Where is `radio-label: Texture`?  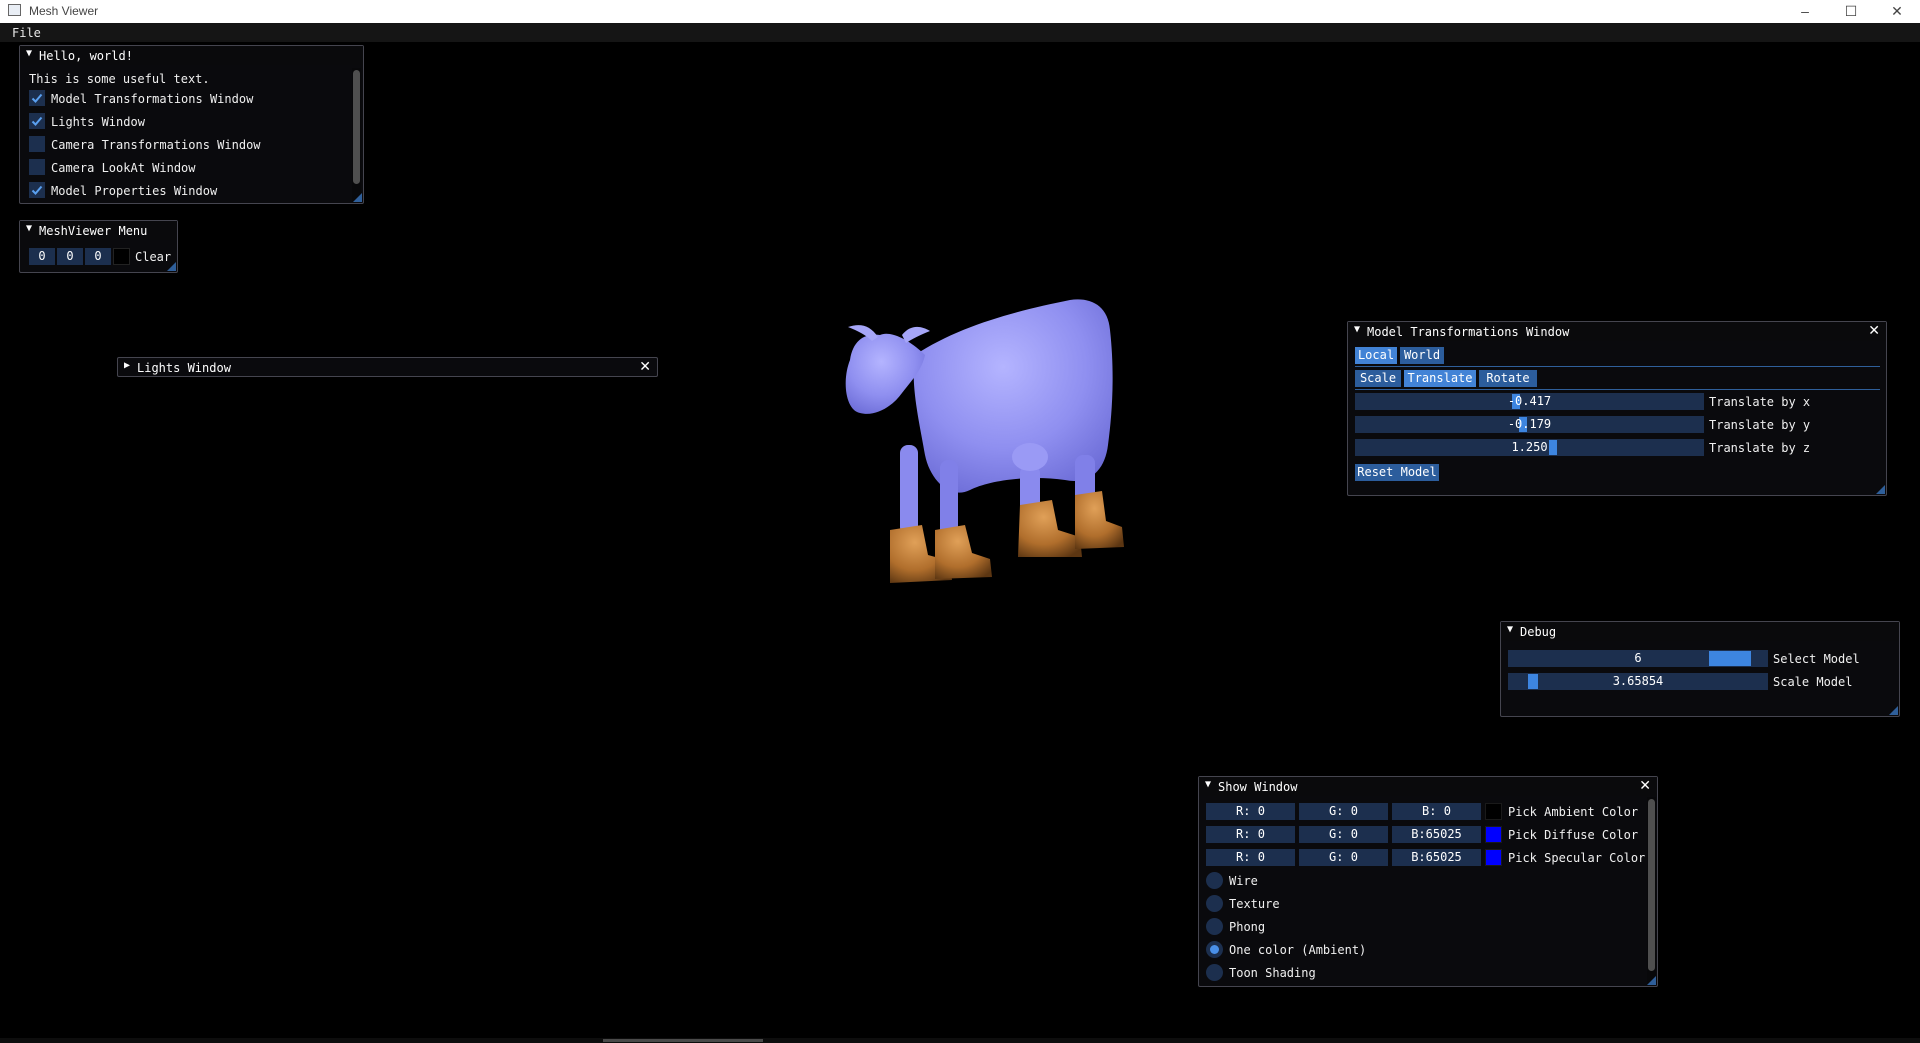
radio-label: Texture is located at coordinates (1254, 904).